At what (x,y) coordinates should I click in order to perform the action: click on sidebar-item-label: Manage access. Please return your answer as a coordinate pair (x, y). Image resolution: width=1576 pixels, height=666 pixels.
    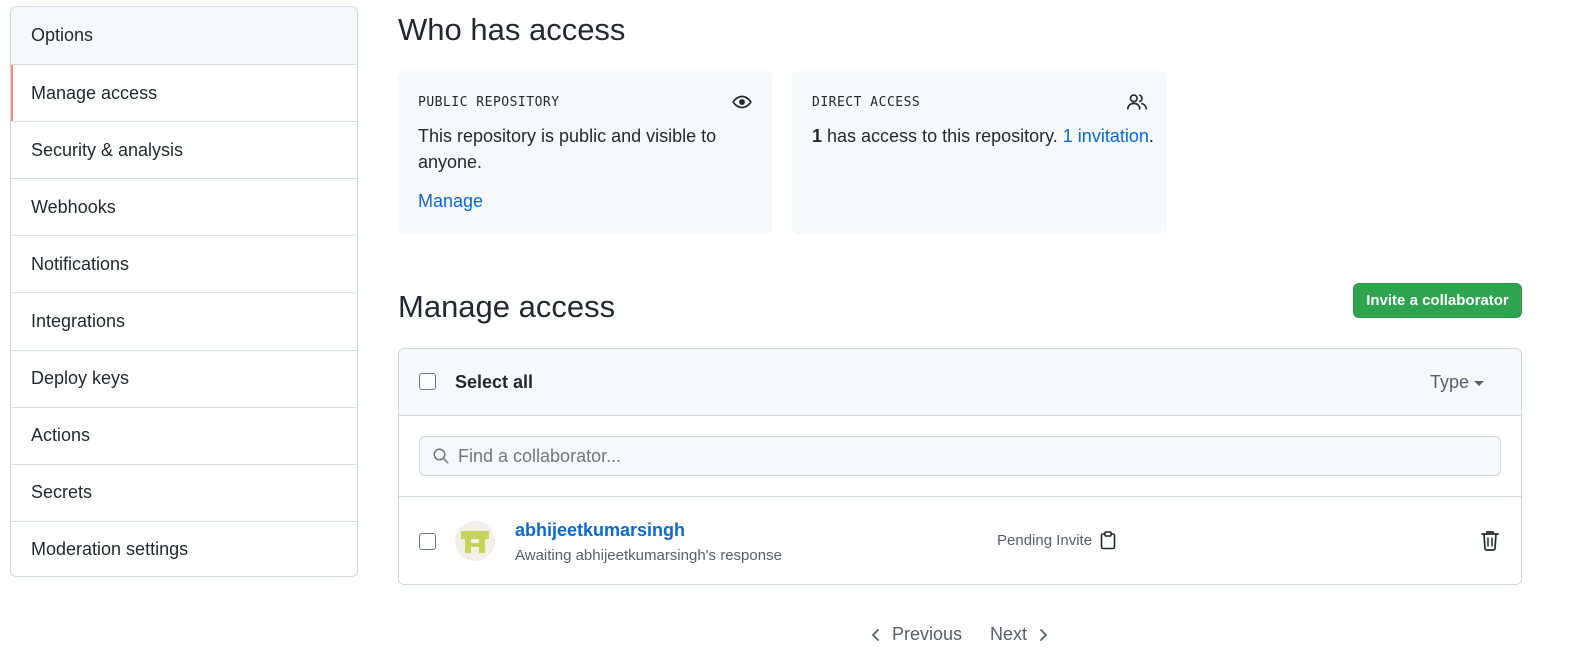
    Looking at the image, I should click on (94, 92).